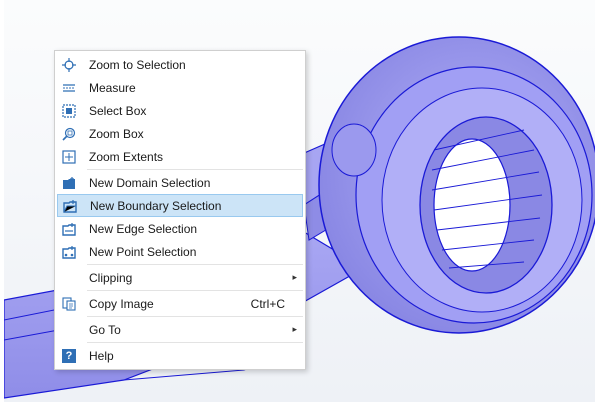 This screenshot has height=402, width=599. I want to click on help-icon: ?, so click(69, 356).